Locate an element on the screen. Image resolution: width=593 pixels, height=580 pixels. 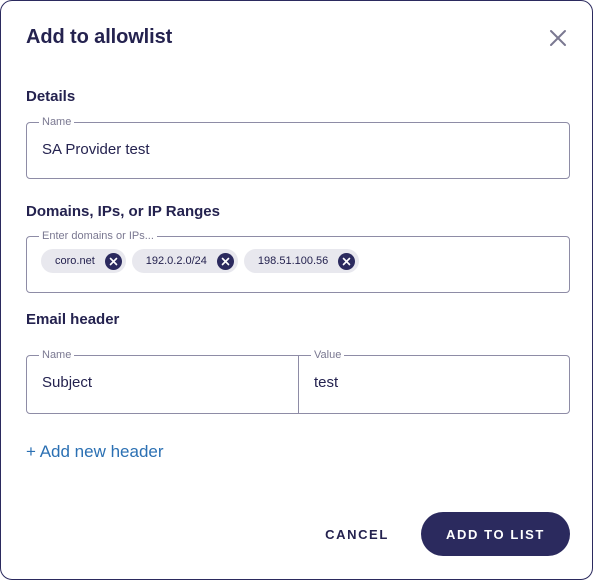
close-icon is located at coordinates (558, 38).